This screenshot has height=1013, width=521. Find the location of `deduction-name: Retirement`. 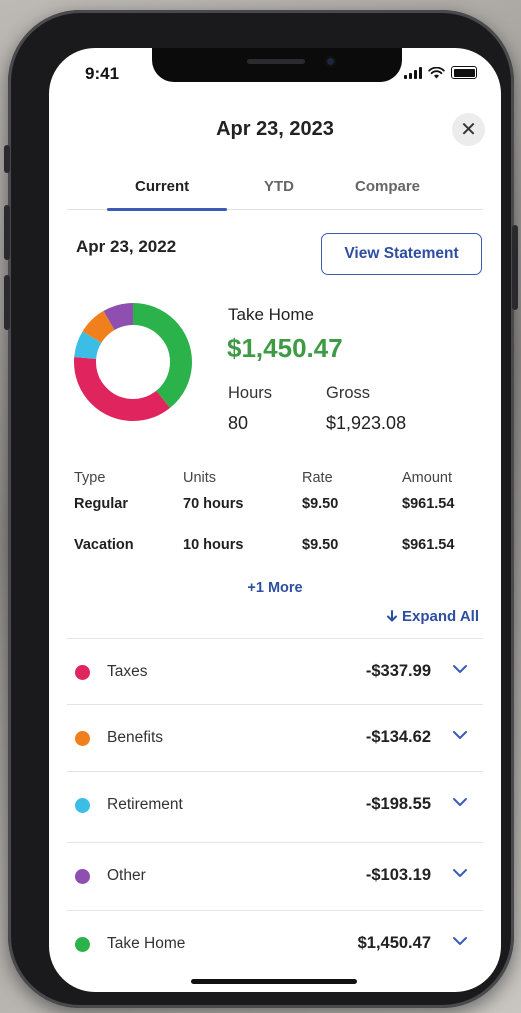

deduction-name: Retirement is located at coordinates (145, 804).